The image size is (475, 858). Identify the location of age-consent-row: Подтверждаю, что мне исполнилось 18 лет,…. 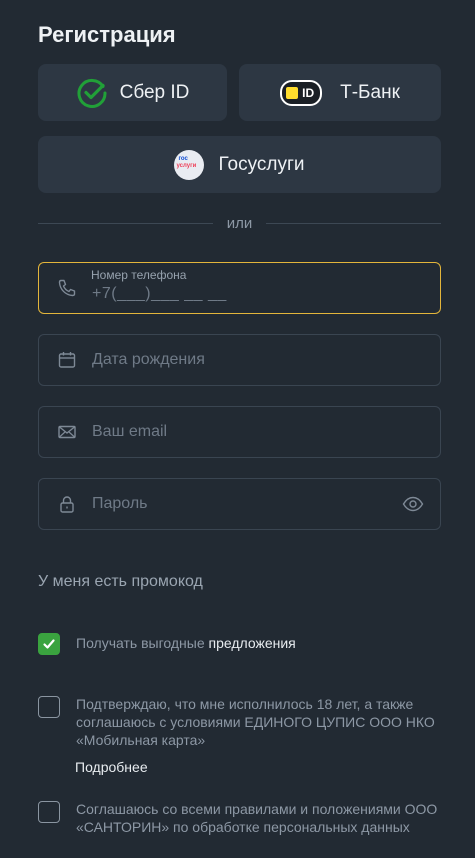
(240, 722).